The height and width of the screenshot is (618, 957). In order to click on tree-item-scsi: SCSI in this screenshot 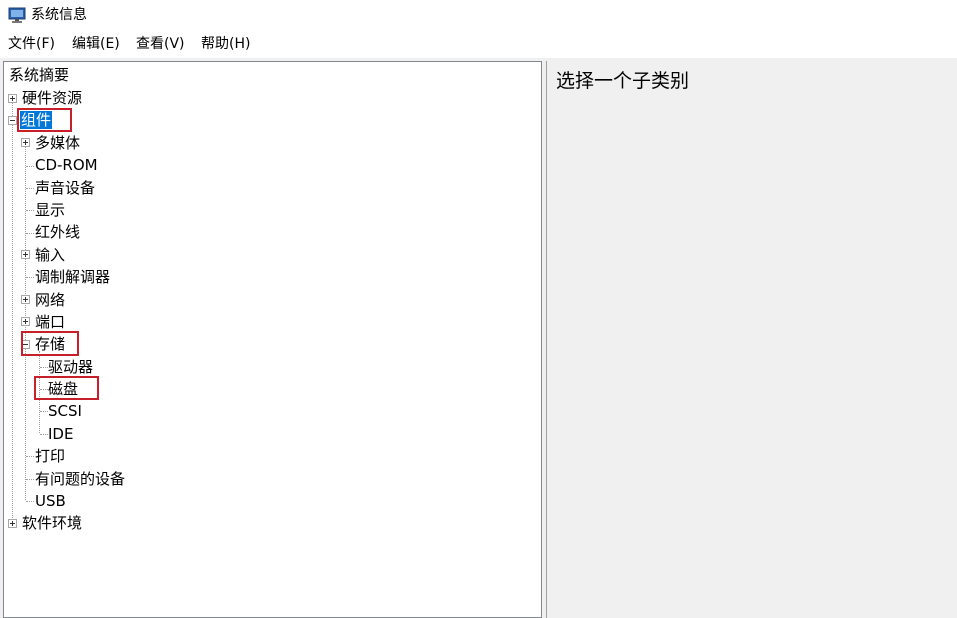, I will do `click(65, 411)`.